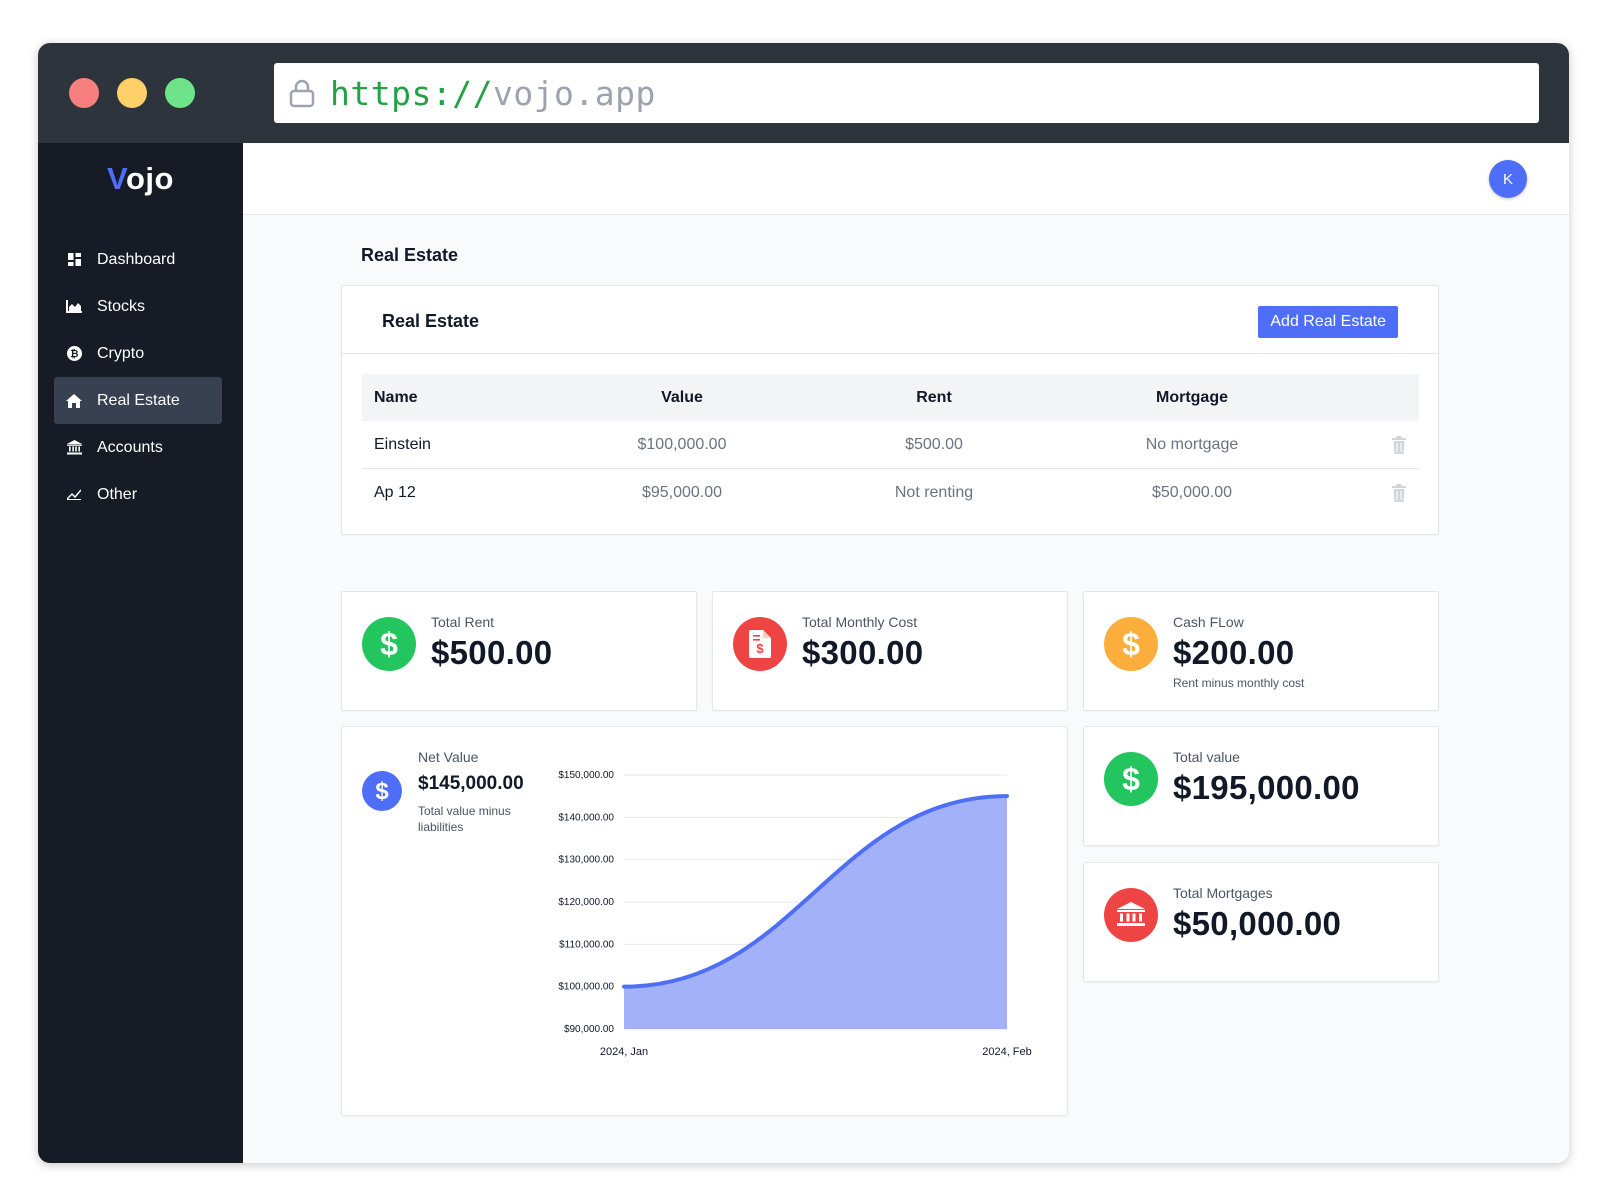  I want to click on stat-label: Total Rent, so click(463, 622).